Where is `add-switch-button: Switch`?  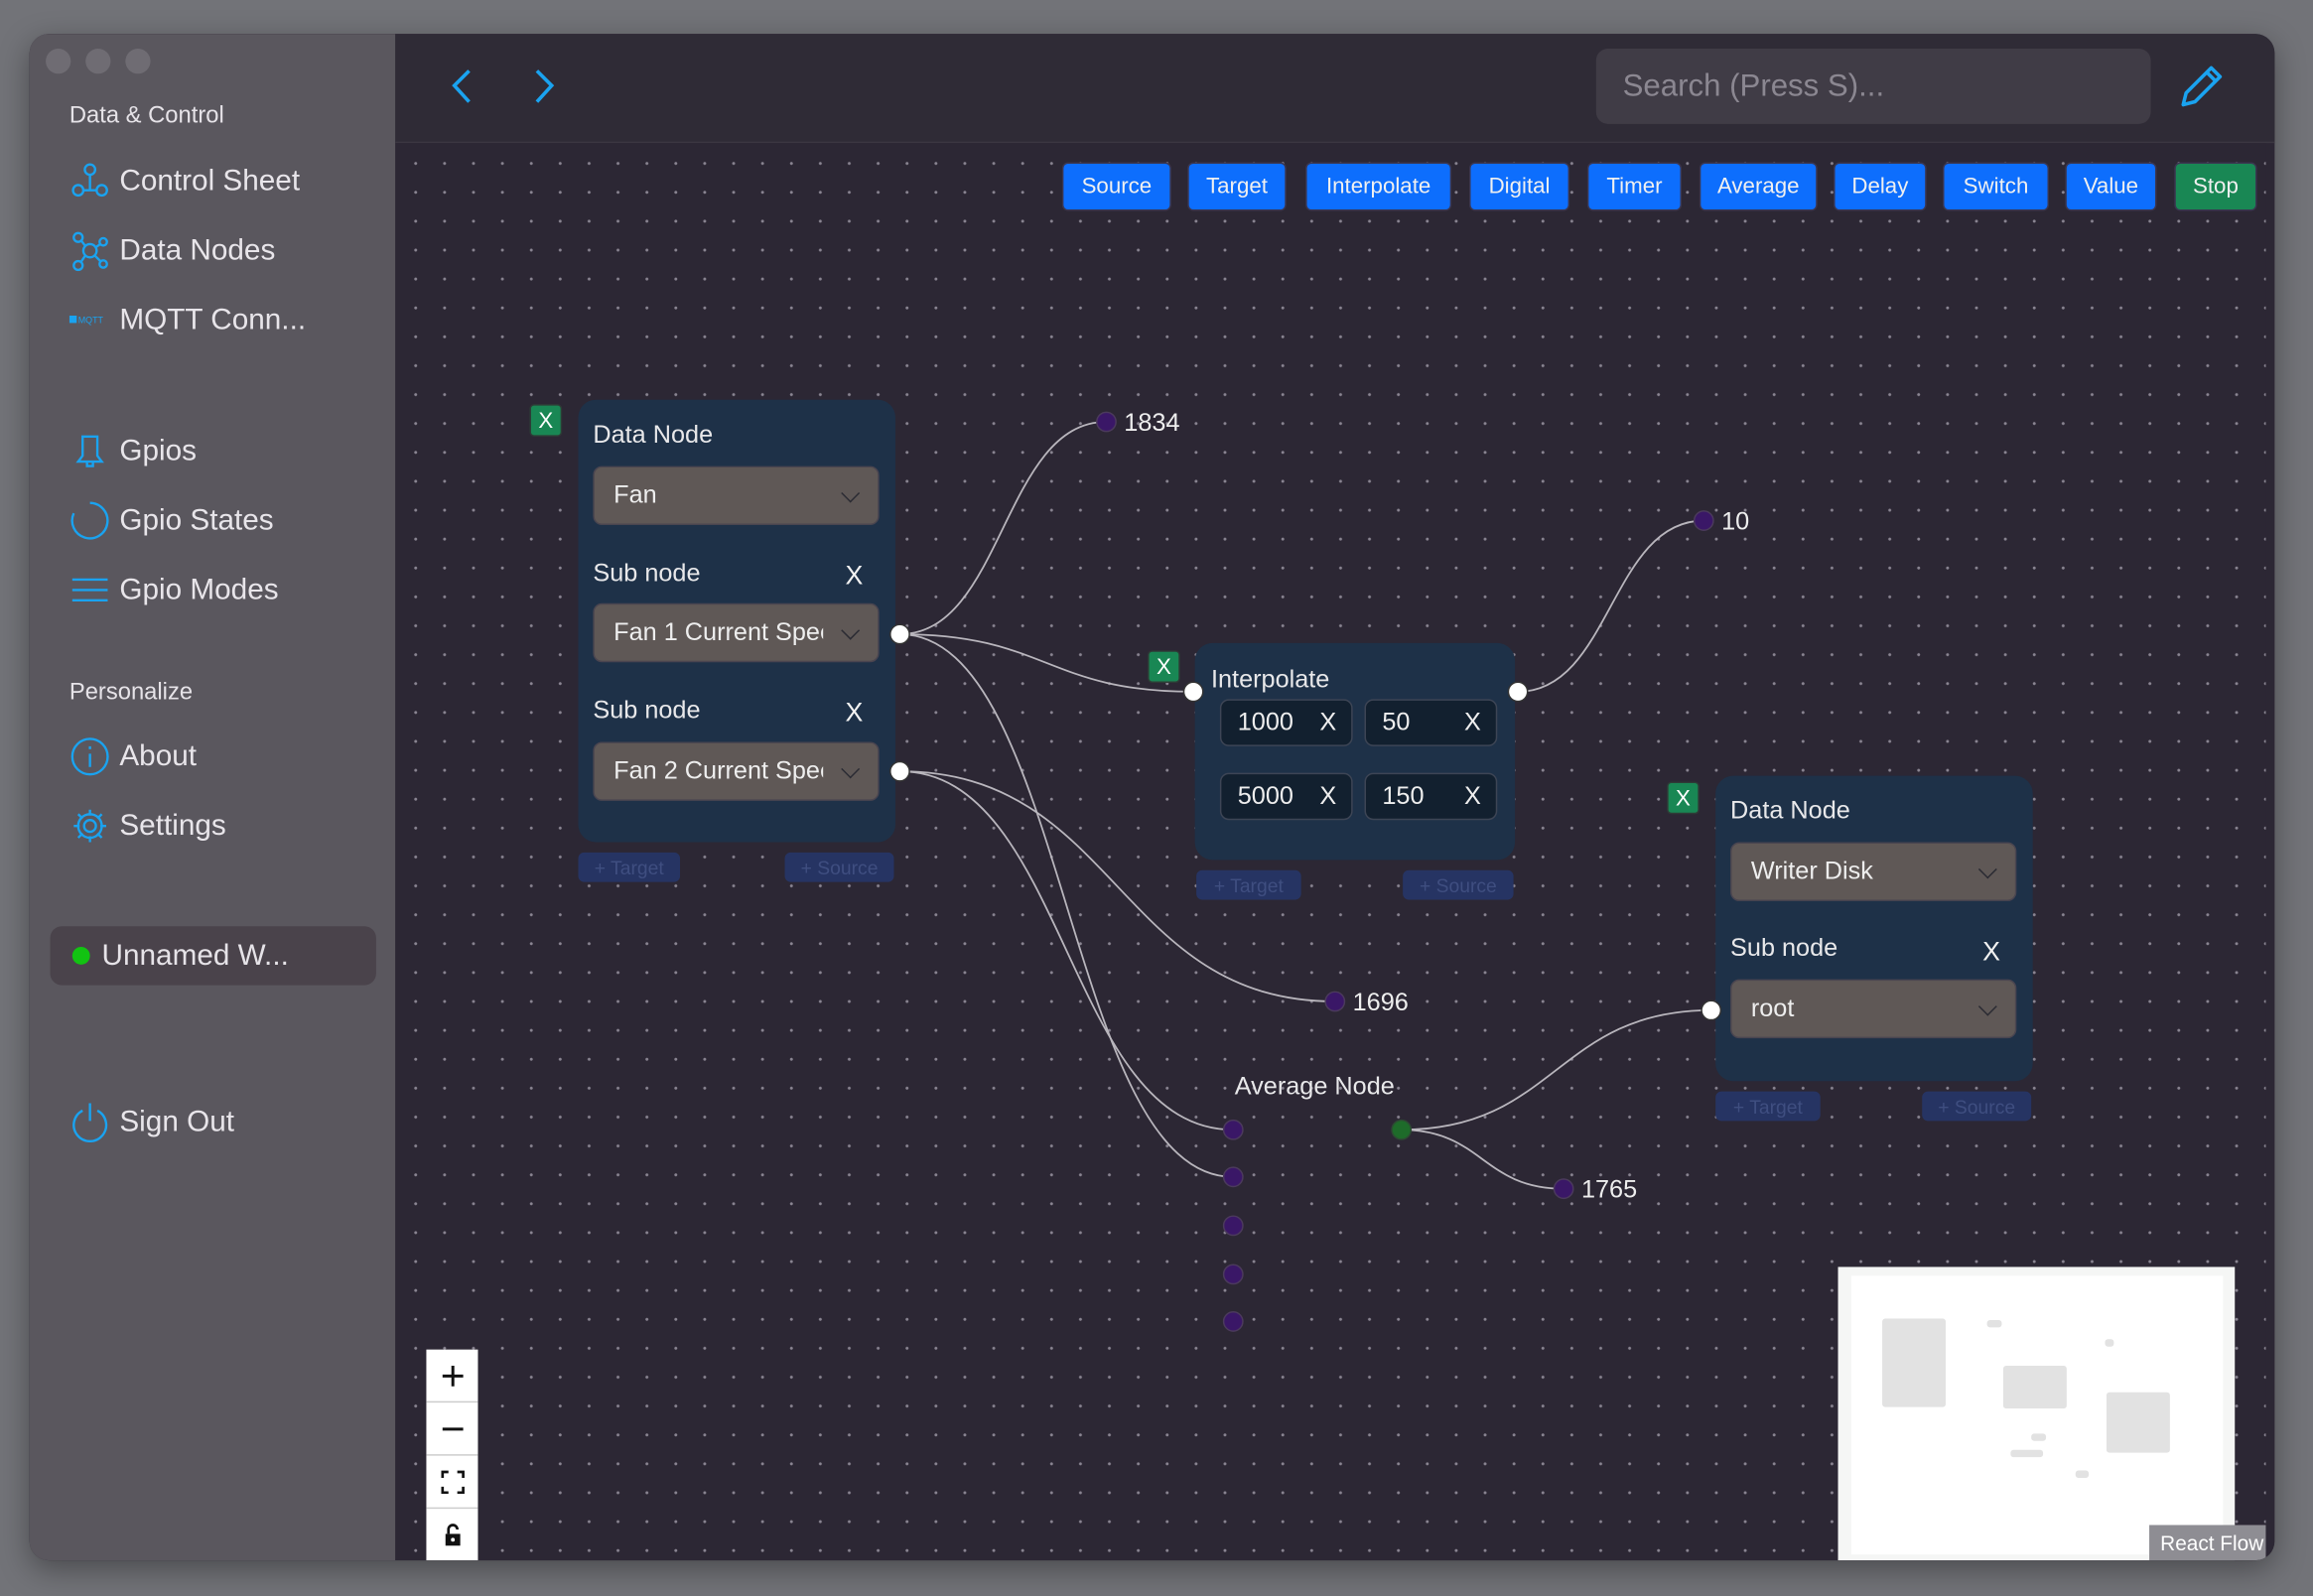
add-switch-button: Switch is located at coordinates (1996, 186).